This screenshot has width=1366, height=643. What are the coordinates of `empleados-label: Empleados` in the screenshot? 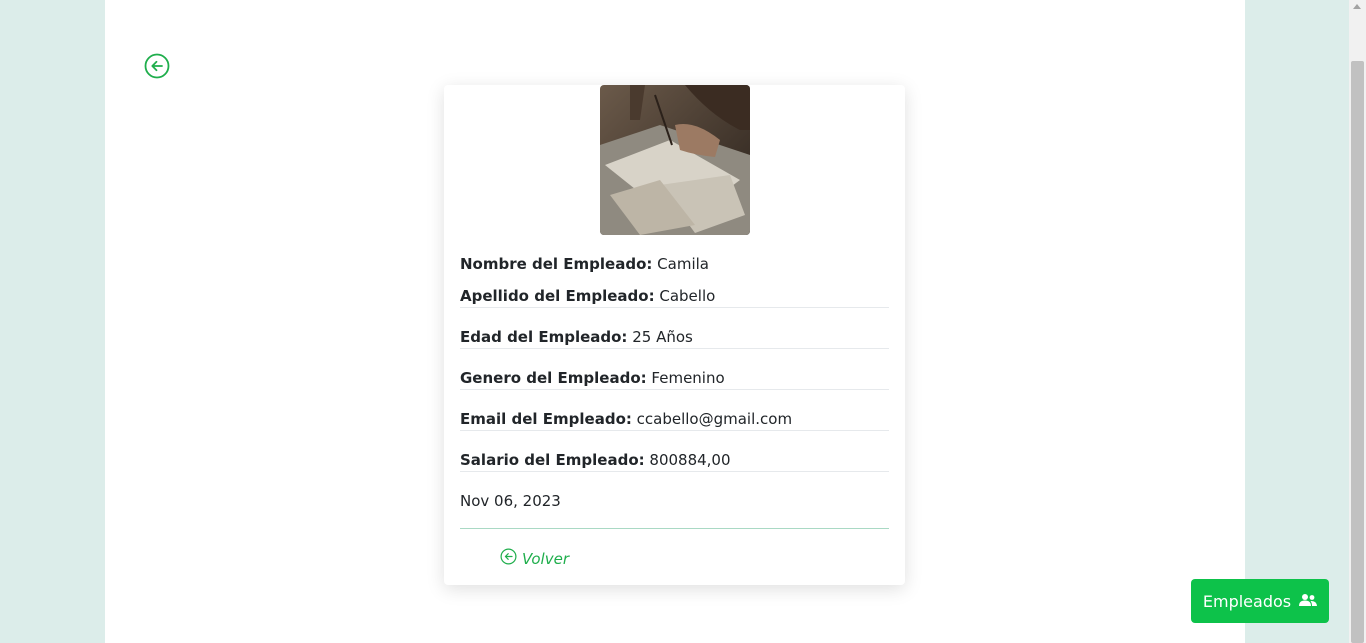 It's located at (1247, 601).